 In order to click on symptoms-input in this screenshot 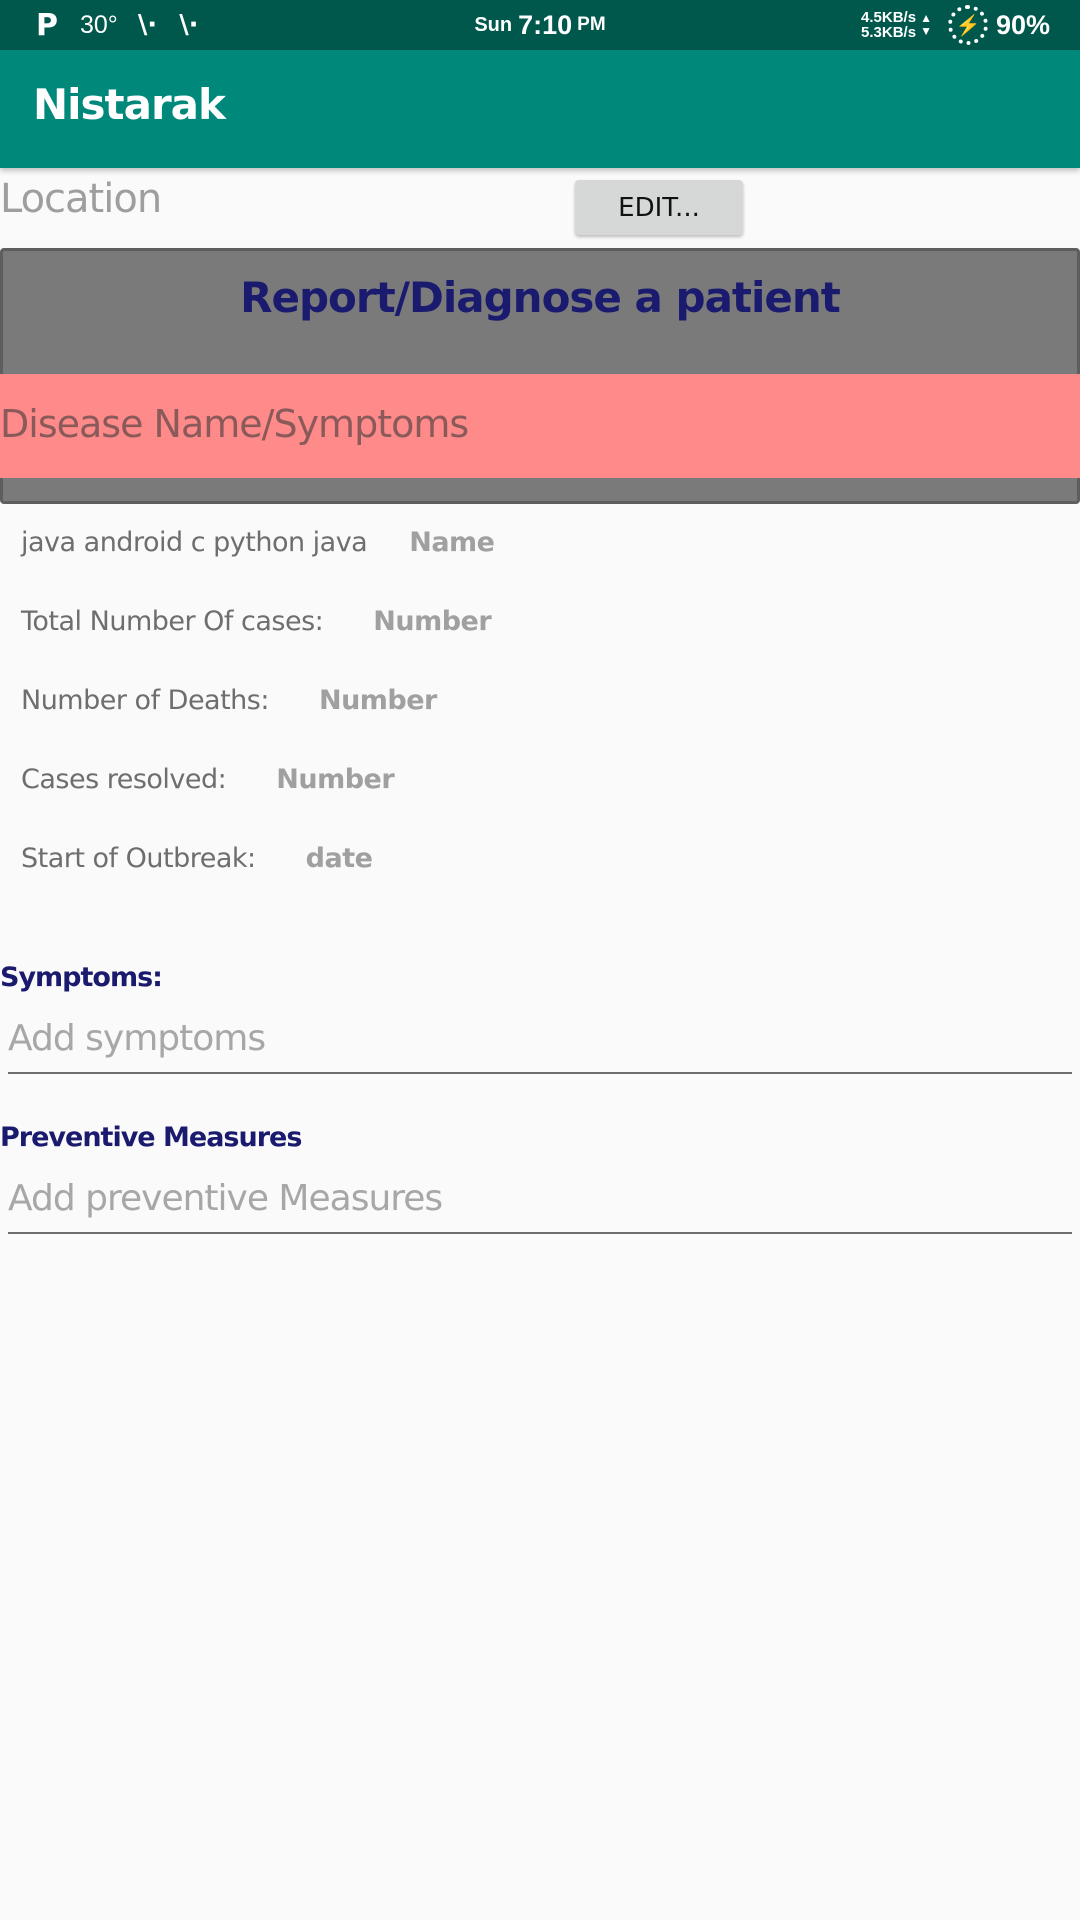, I will do `click(540, 1044)`.